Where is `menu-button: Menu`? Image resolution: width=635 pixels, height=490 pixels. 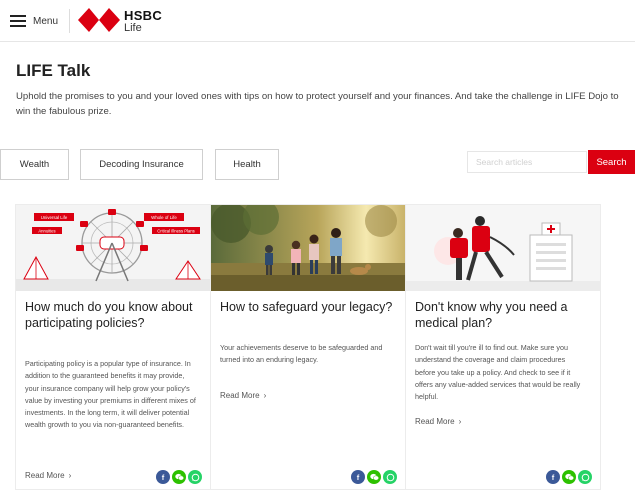 menu-button: Menu is located at coordinates (34, 21).